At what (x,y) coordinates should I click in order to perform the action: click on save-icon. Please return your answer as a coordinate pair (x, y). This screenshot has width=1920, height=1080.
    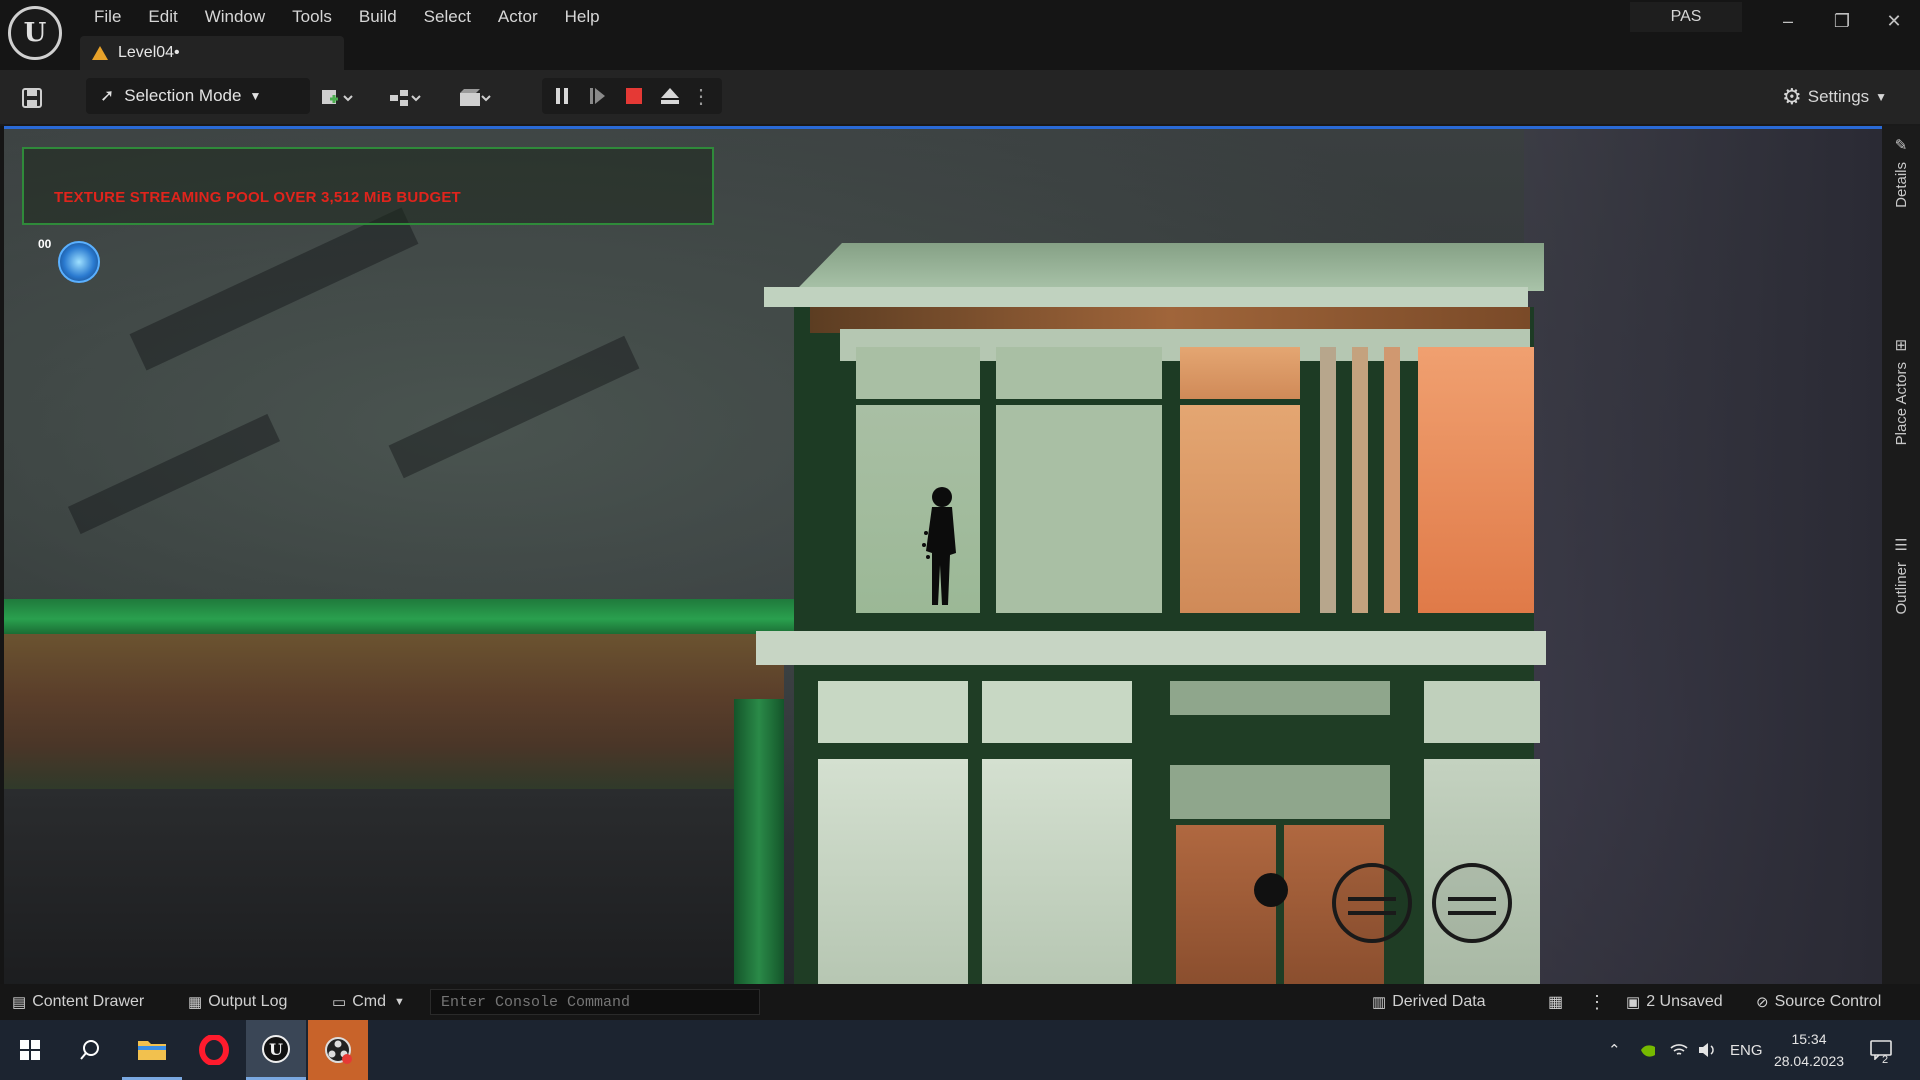
    Looking at the image, I should click on (32, 98).